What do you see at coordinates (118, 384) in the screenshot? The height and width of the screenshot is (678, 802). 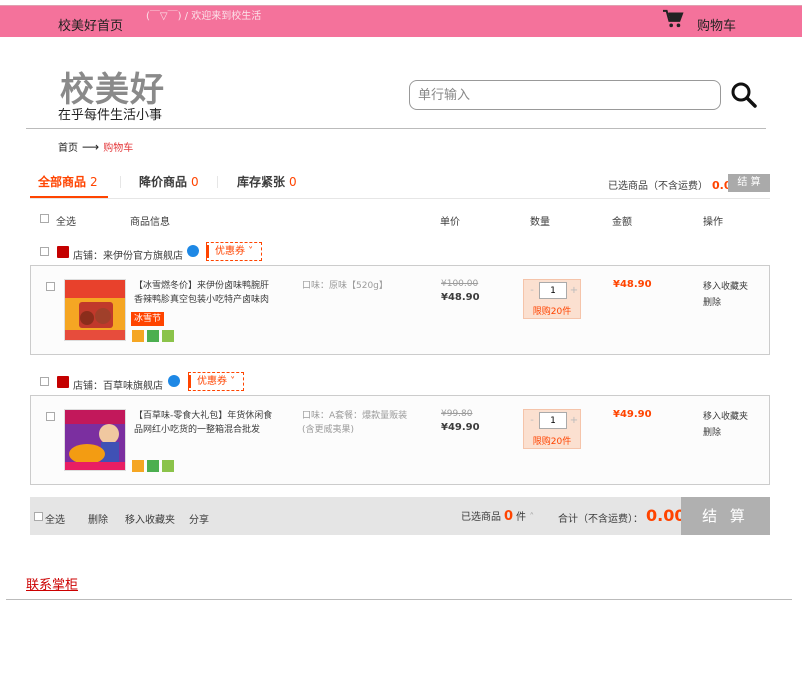 I see `shop-name: 店铺：百草味旗舰店` at bounding box center [118, 384].